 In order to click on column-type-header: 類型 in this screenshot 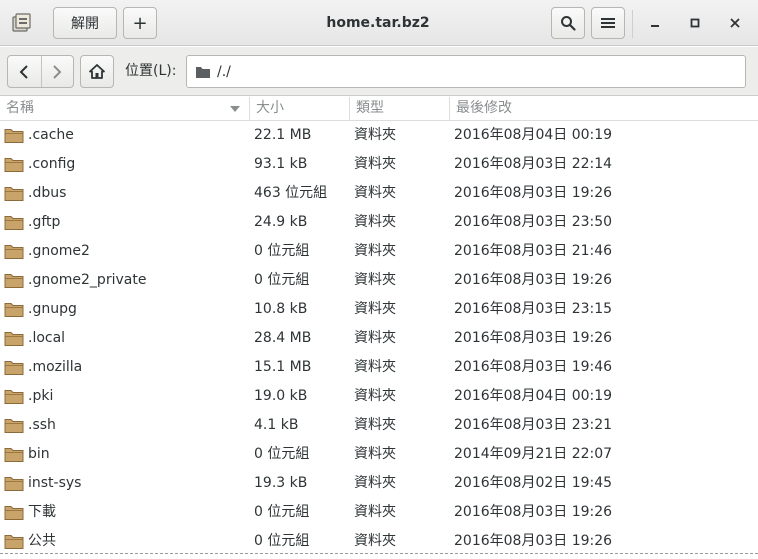, I will do `click(399, 109)`.